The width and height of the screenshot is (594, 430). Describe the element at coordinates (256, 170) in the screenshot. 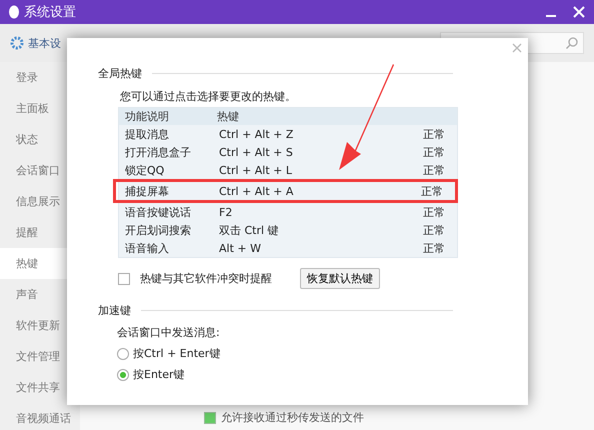

I see `table-cell-text: Ctrl + Alt + L` at that location.